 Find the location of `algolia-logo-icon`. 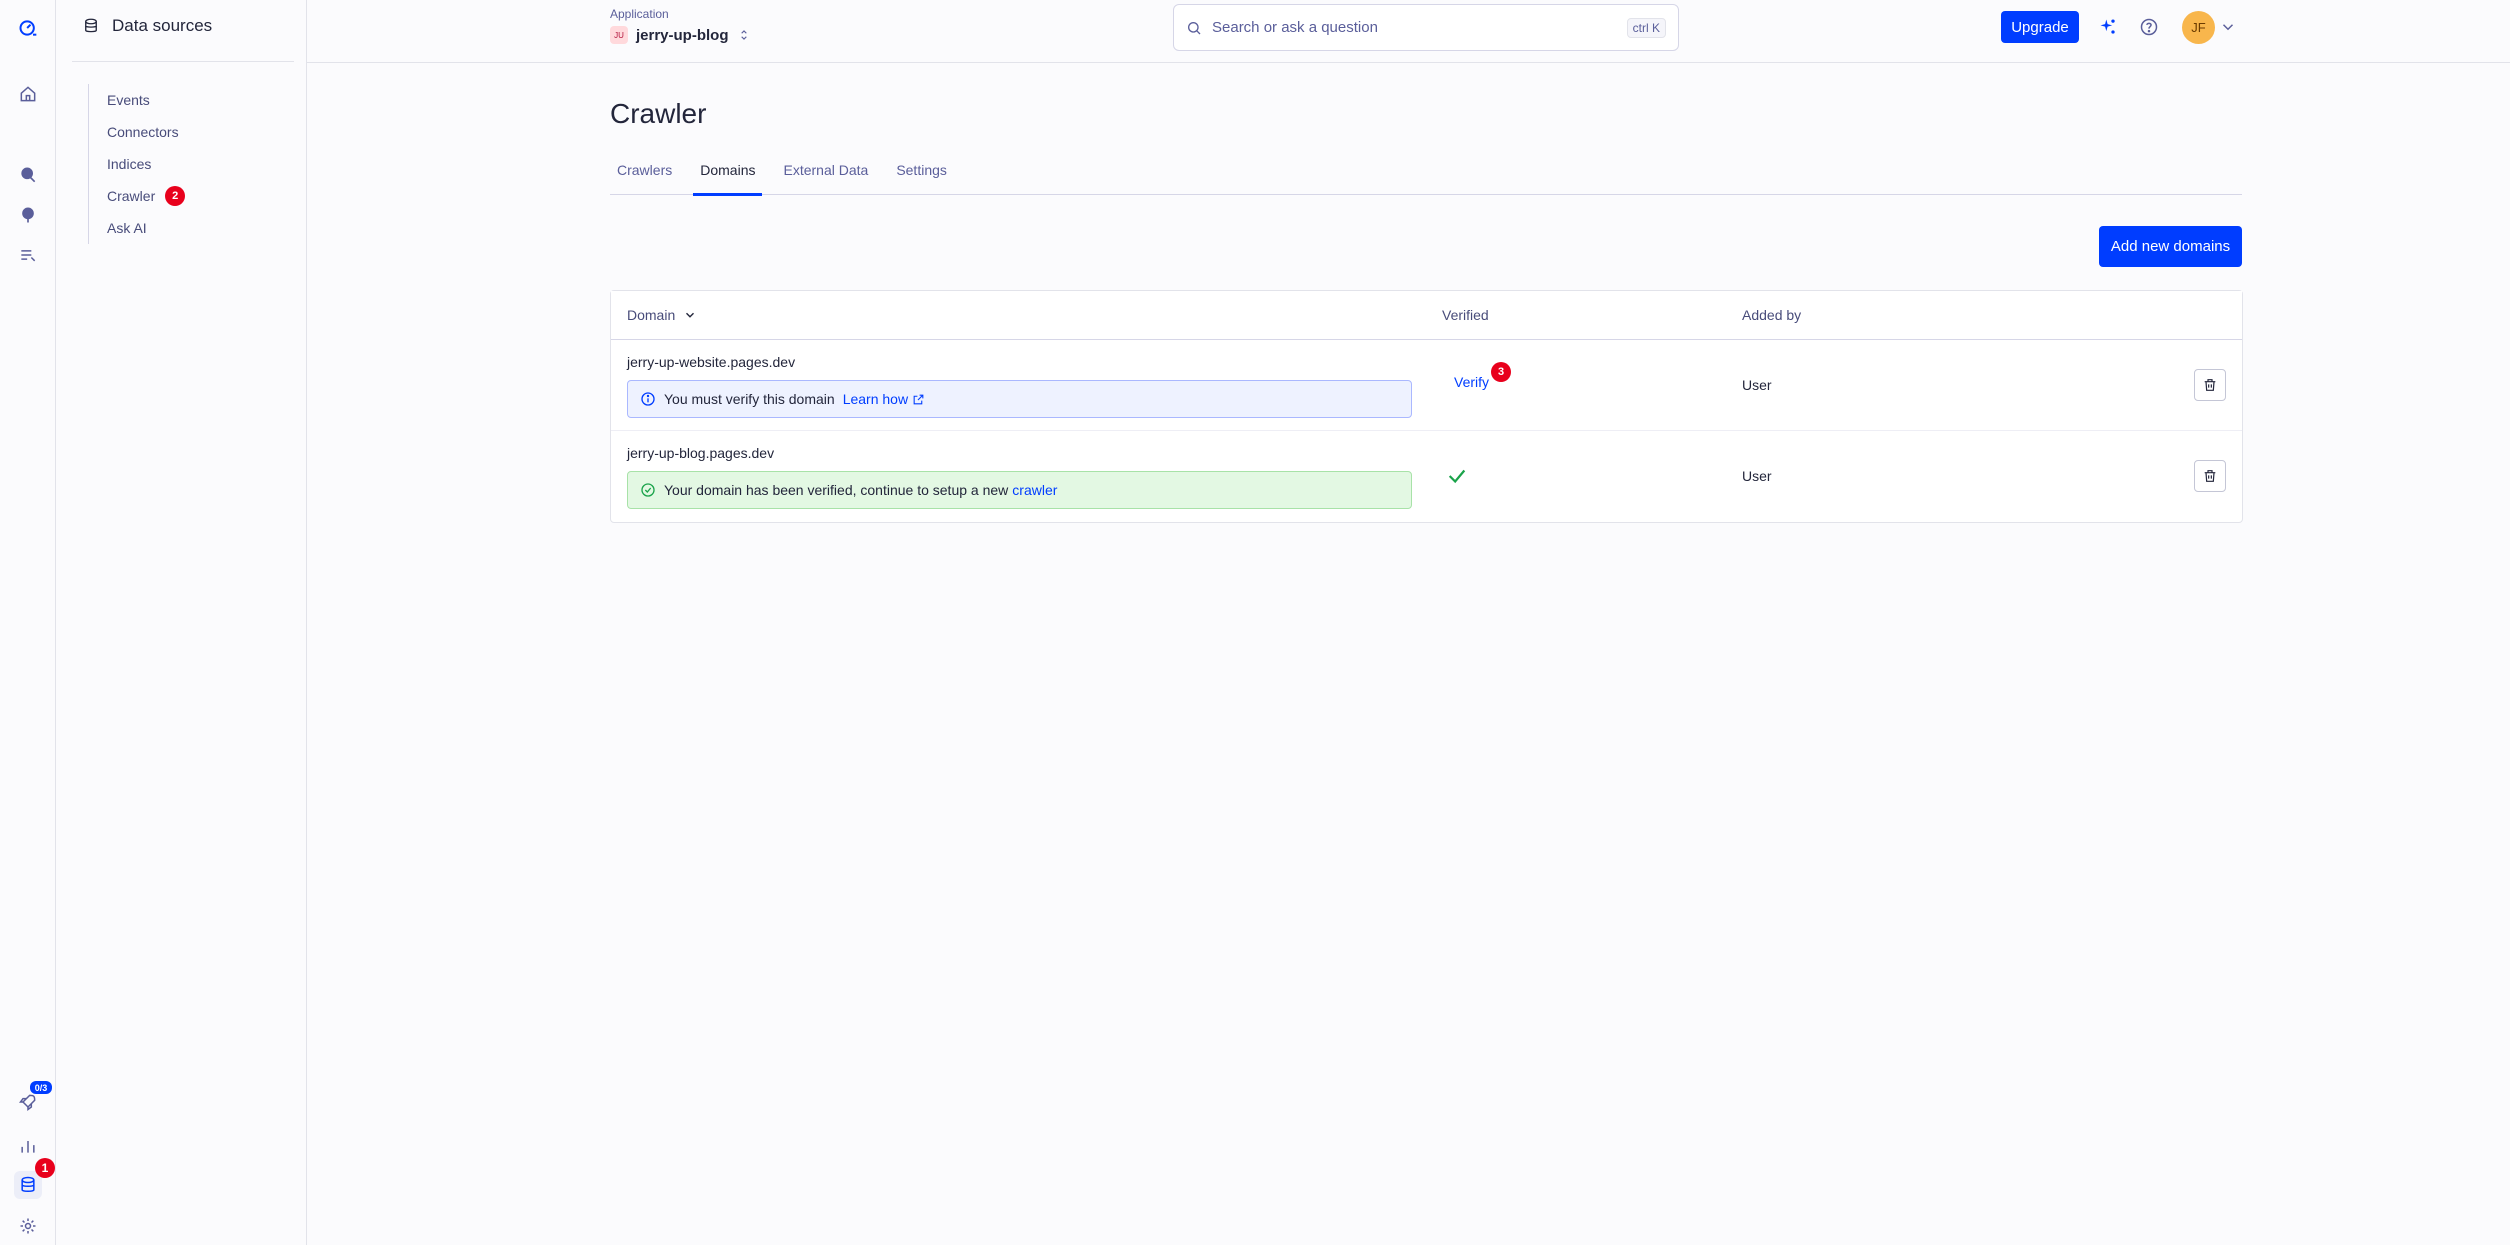

algolia-logo-icon is located at coordinates (28, 28).